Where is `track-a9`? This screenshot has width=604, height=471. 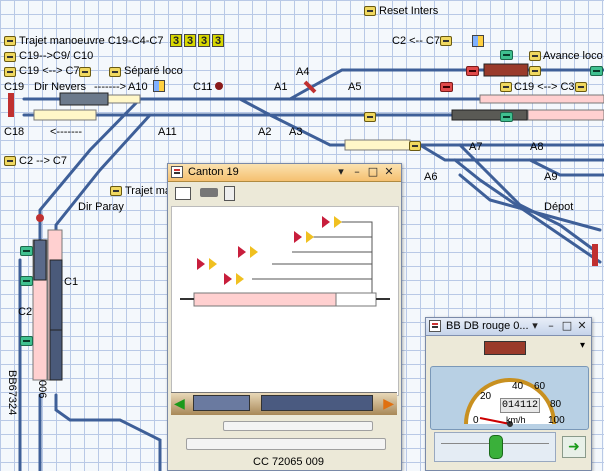
track-a9 is located at coordinates (566, 167).